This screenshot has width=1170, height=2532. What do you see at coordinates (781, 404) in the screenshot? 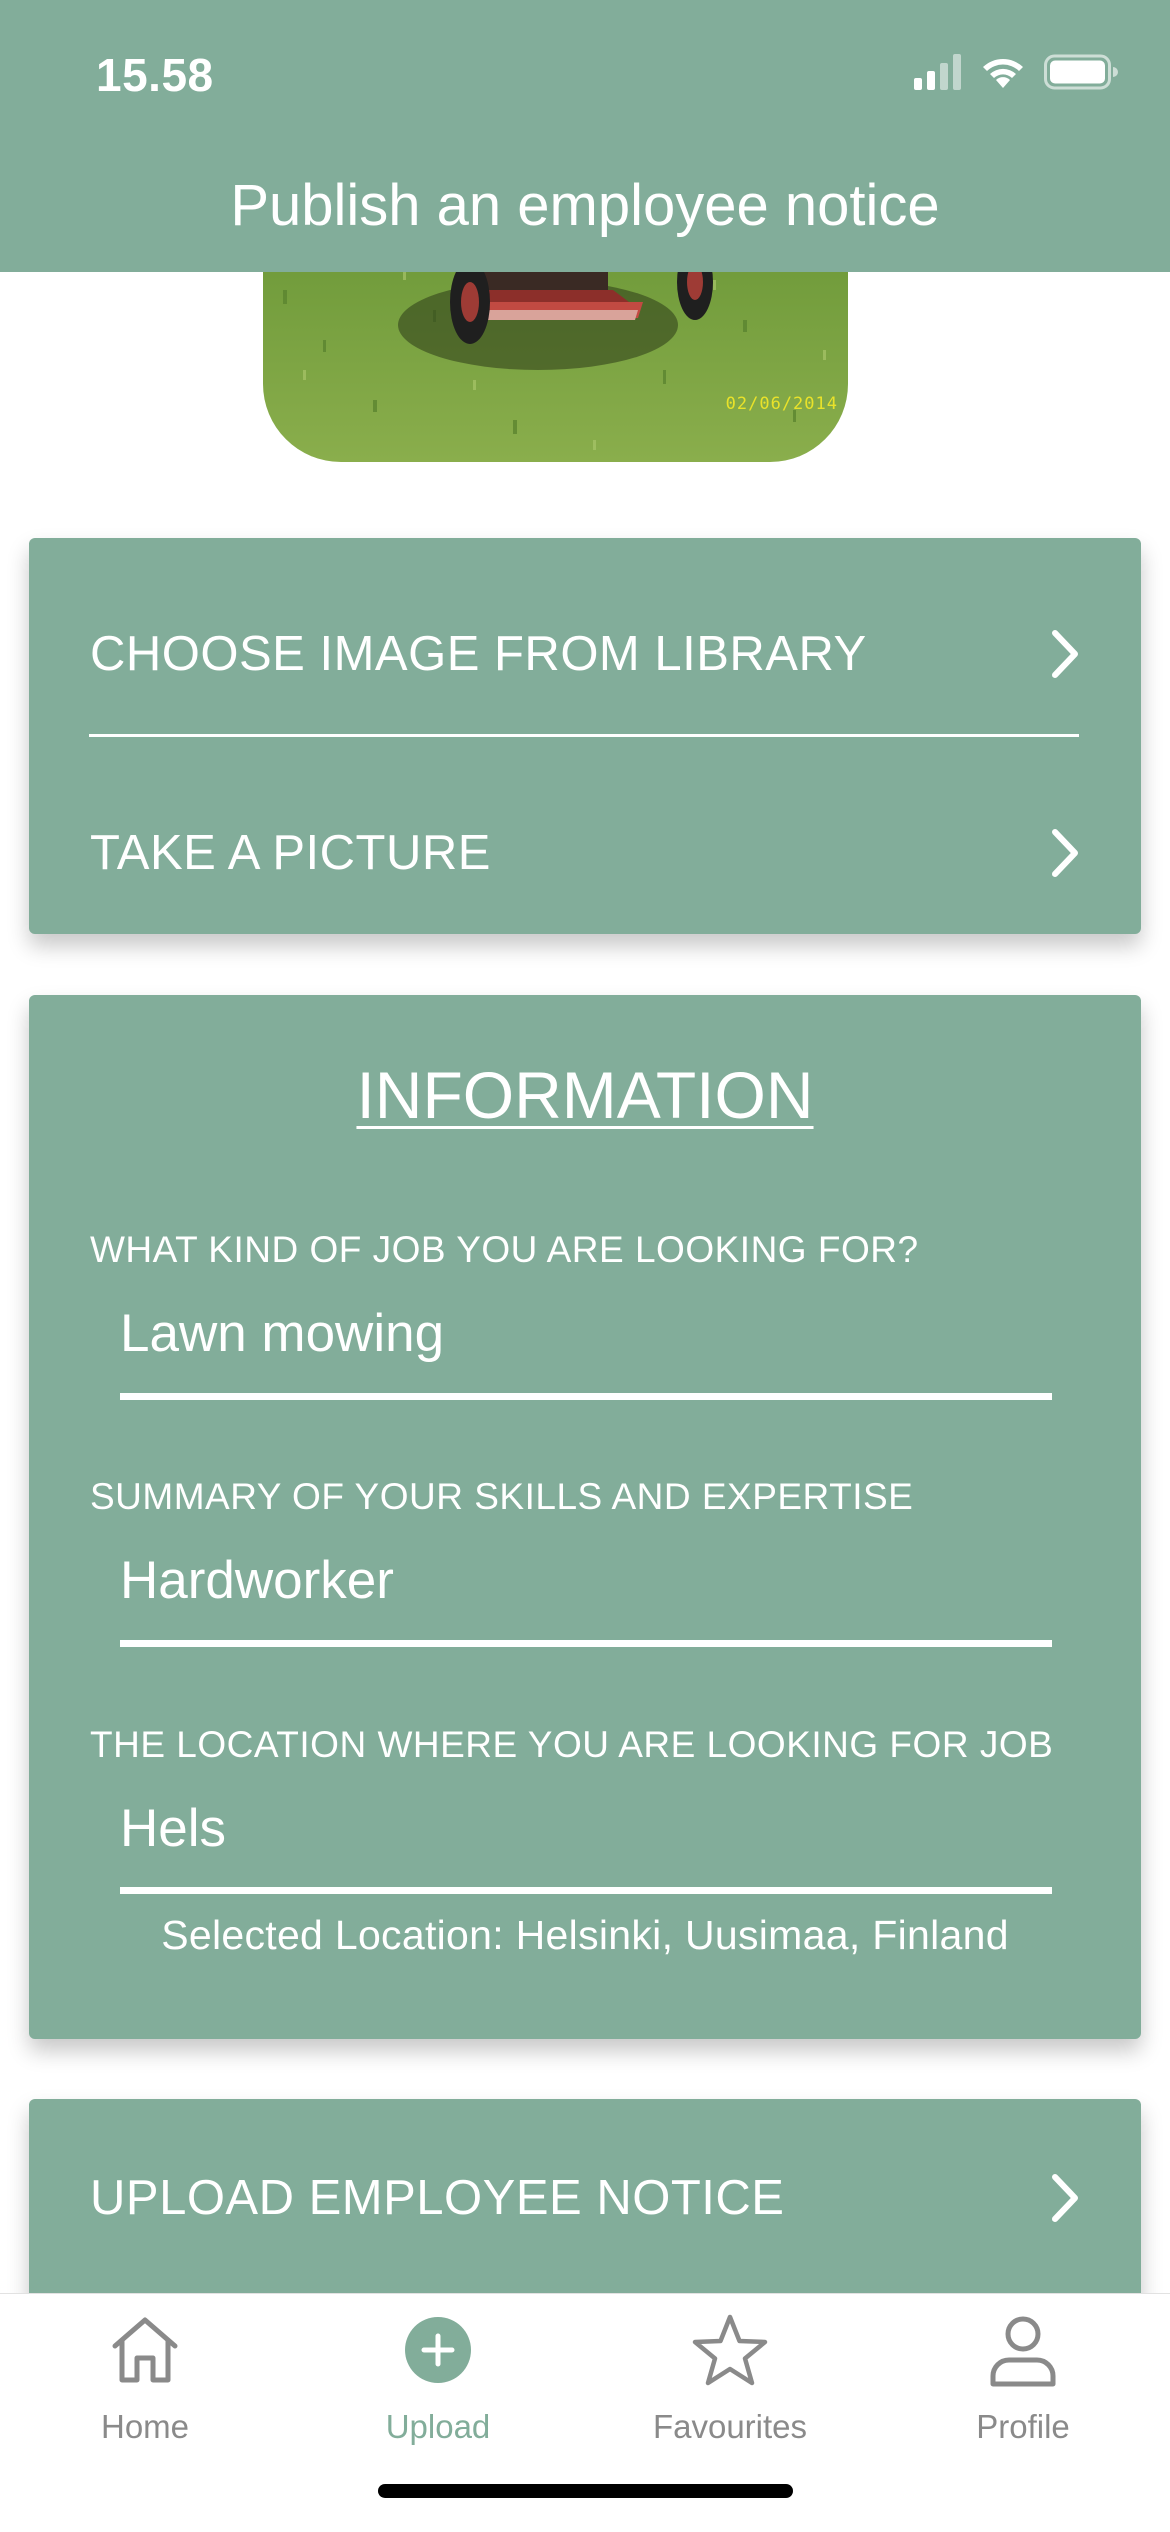
I see `photo-date-stamp: 02/06/2014` at bounding box center [781, 404].